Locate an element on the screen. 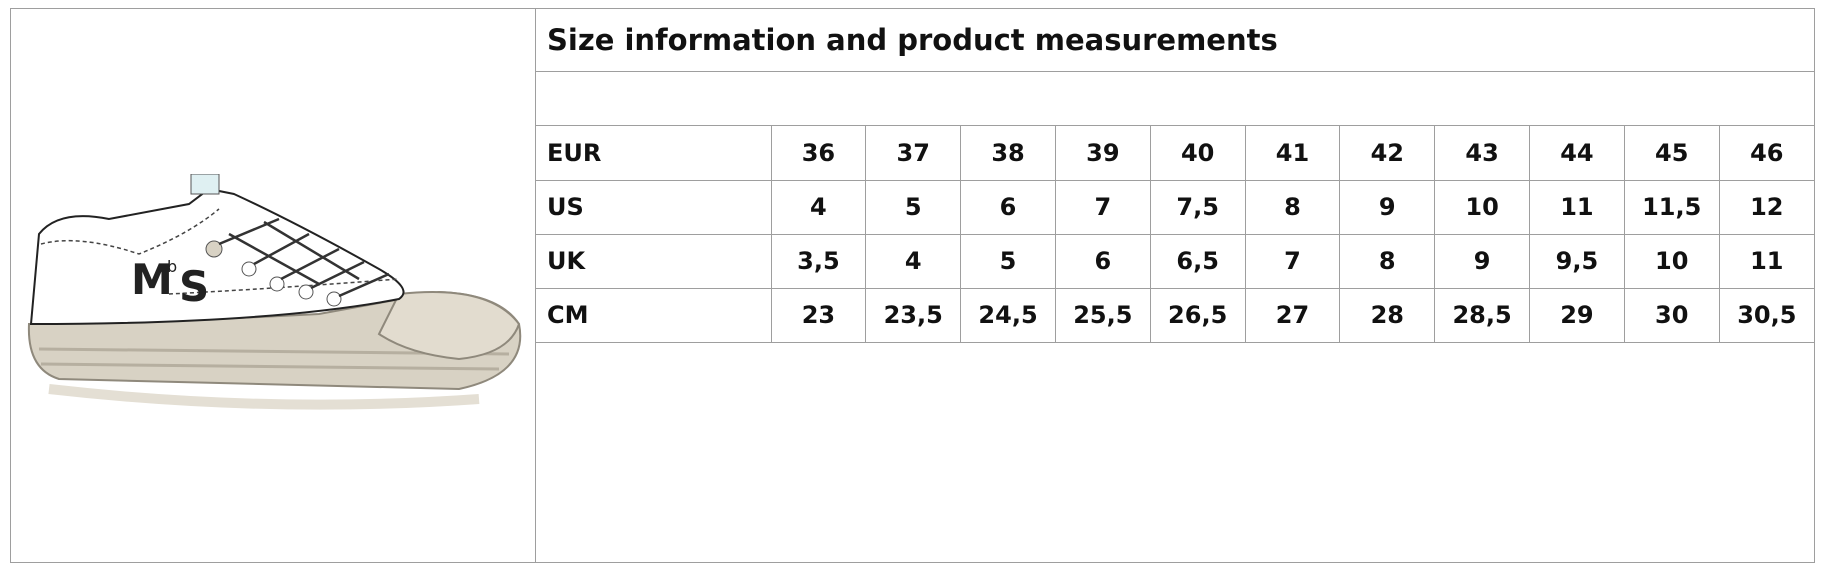 The width and height of the screenshot is (1826, 574). size-cell: 30 is located at coordinates (1671, 315).